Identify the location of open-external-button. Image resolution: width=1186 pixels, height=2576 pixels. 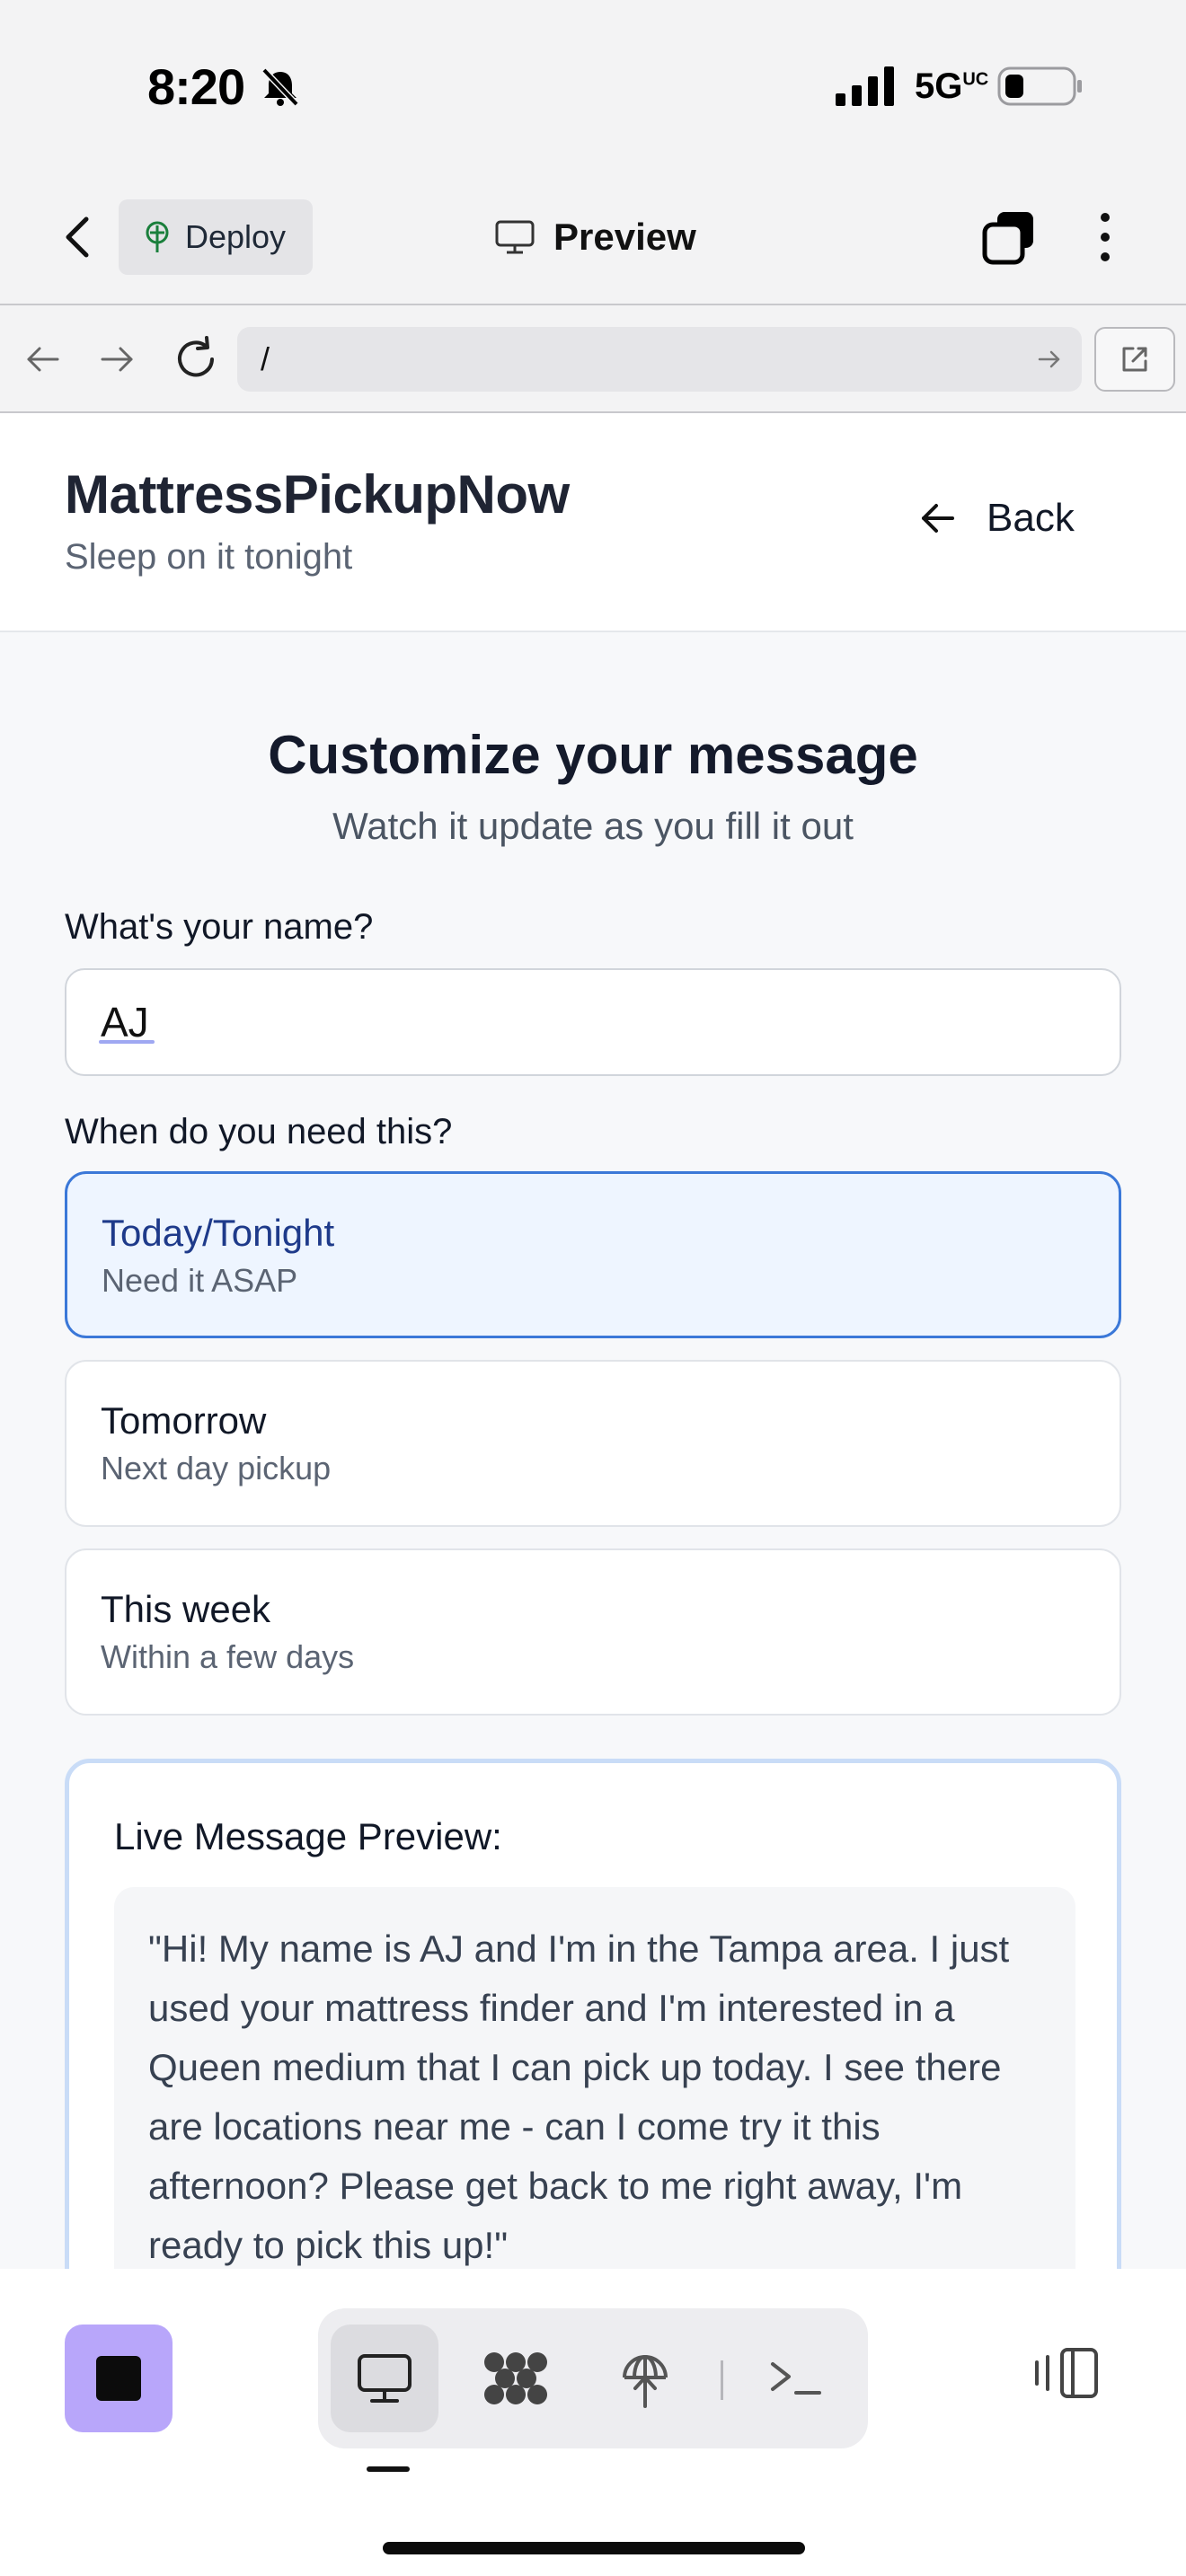
(1134, 359).